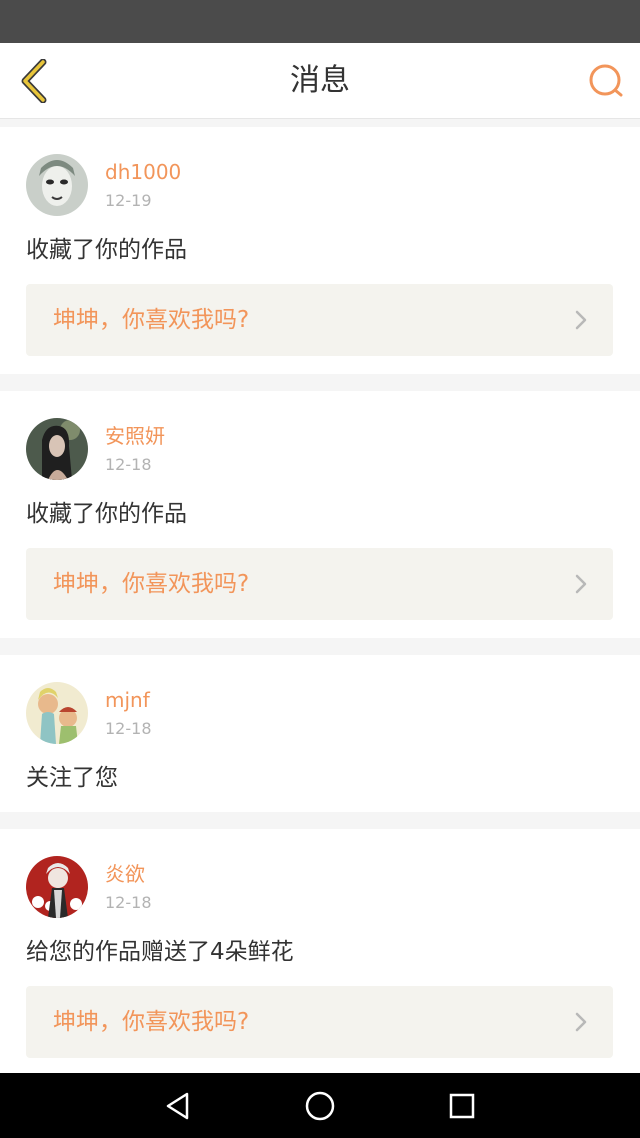  Describe the element at coordinates (72, 778) in the screenshot. I see `message-action: 关注了您` at that location.